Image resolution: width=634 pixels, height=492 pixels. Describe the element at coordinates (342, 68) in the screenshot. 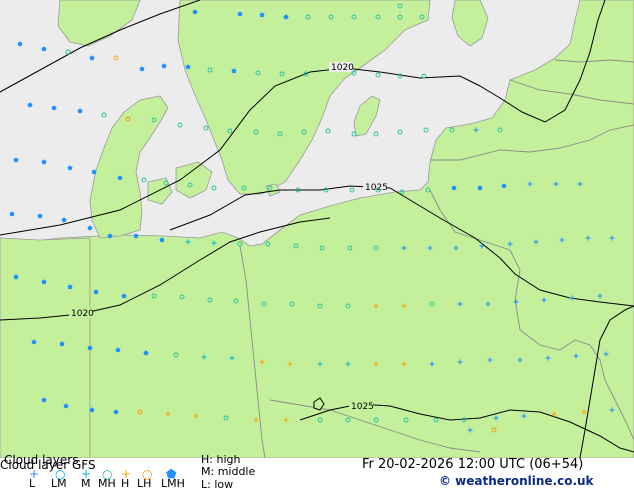

I see `isobar-label-1020-top: 1020` at that location.